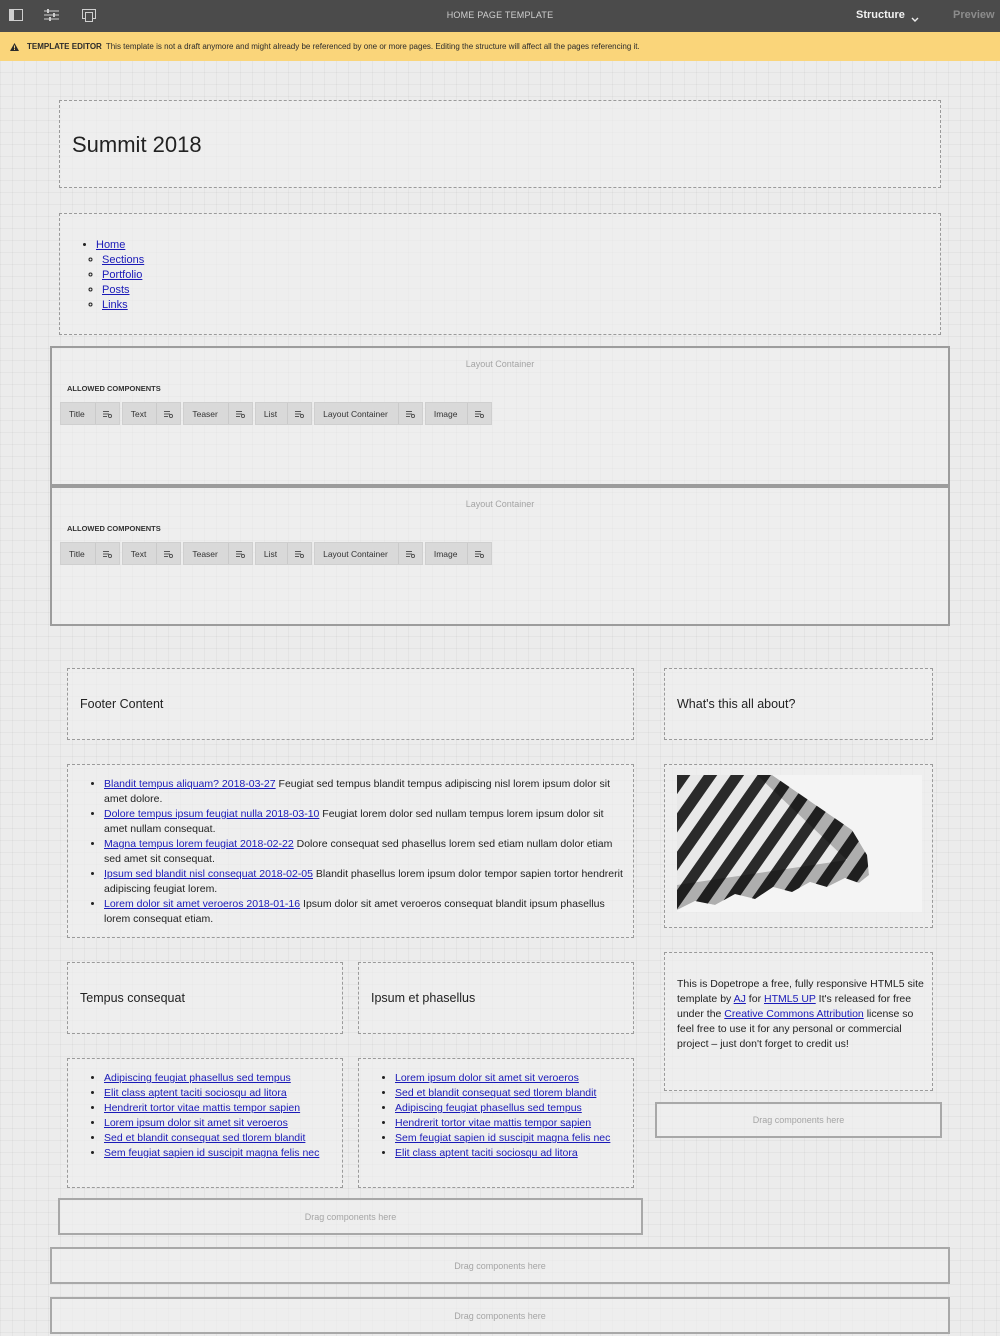  Describe the element at coordinates (500, 15) in the screenshot. I see `page-title: HOME PAGE TEMPLATE` at that location.